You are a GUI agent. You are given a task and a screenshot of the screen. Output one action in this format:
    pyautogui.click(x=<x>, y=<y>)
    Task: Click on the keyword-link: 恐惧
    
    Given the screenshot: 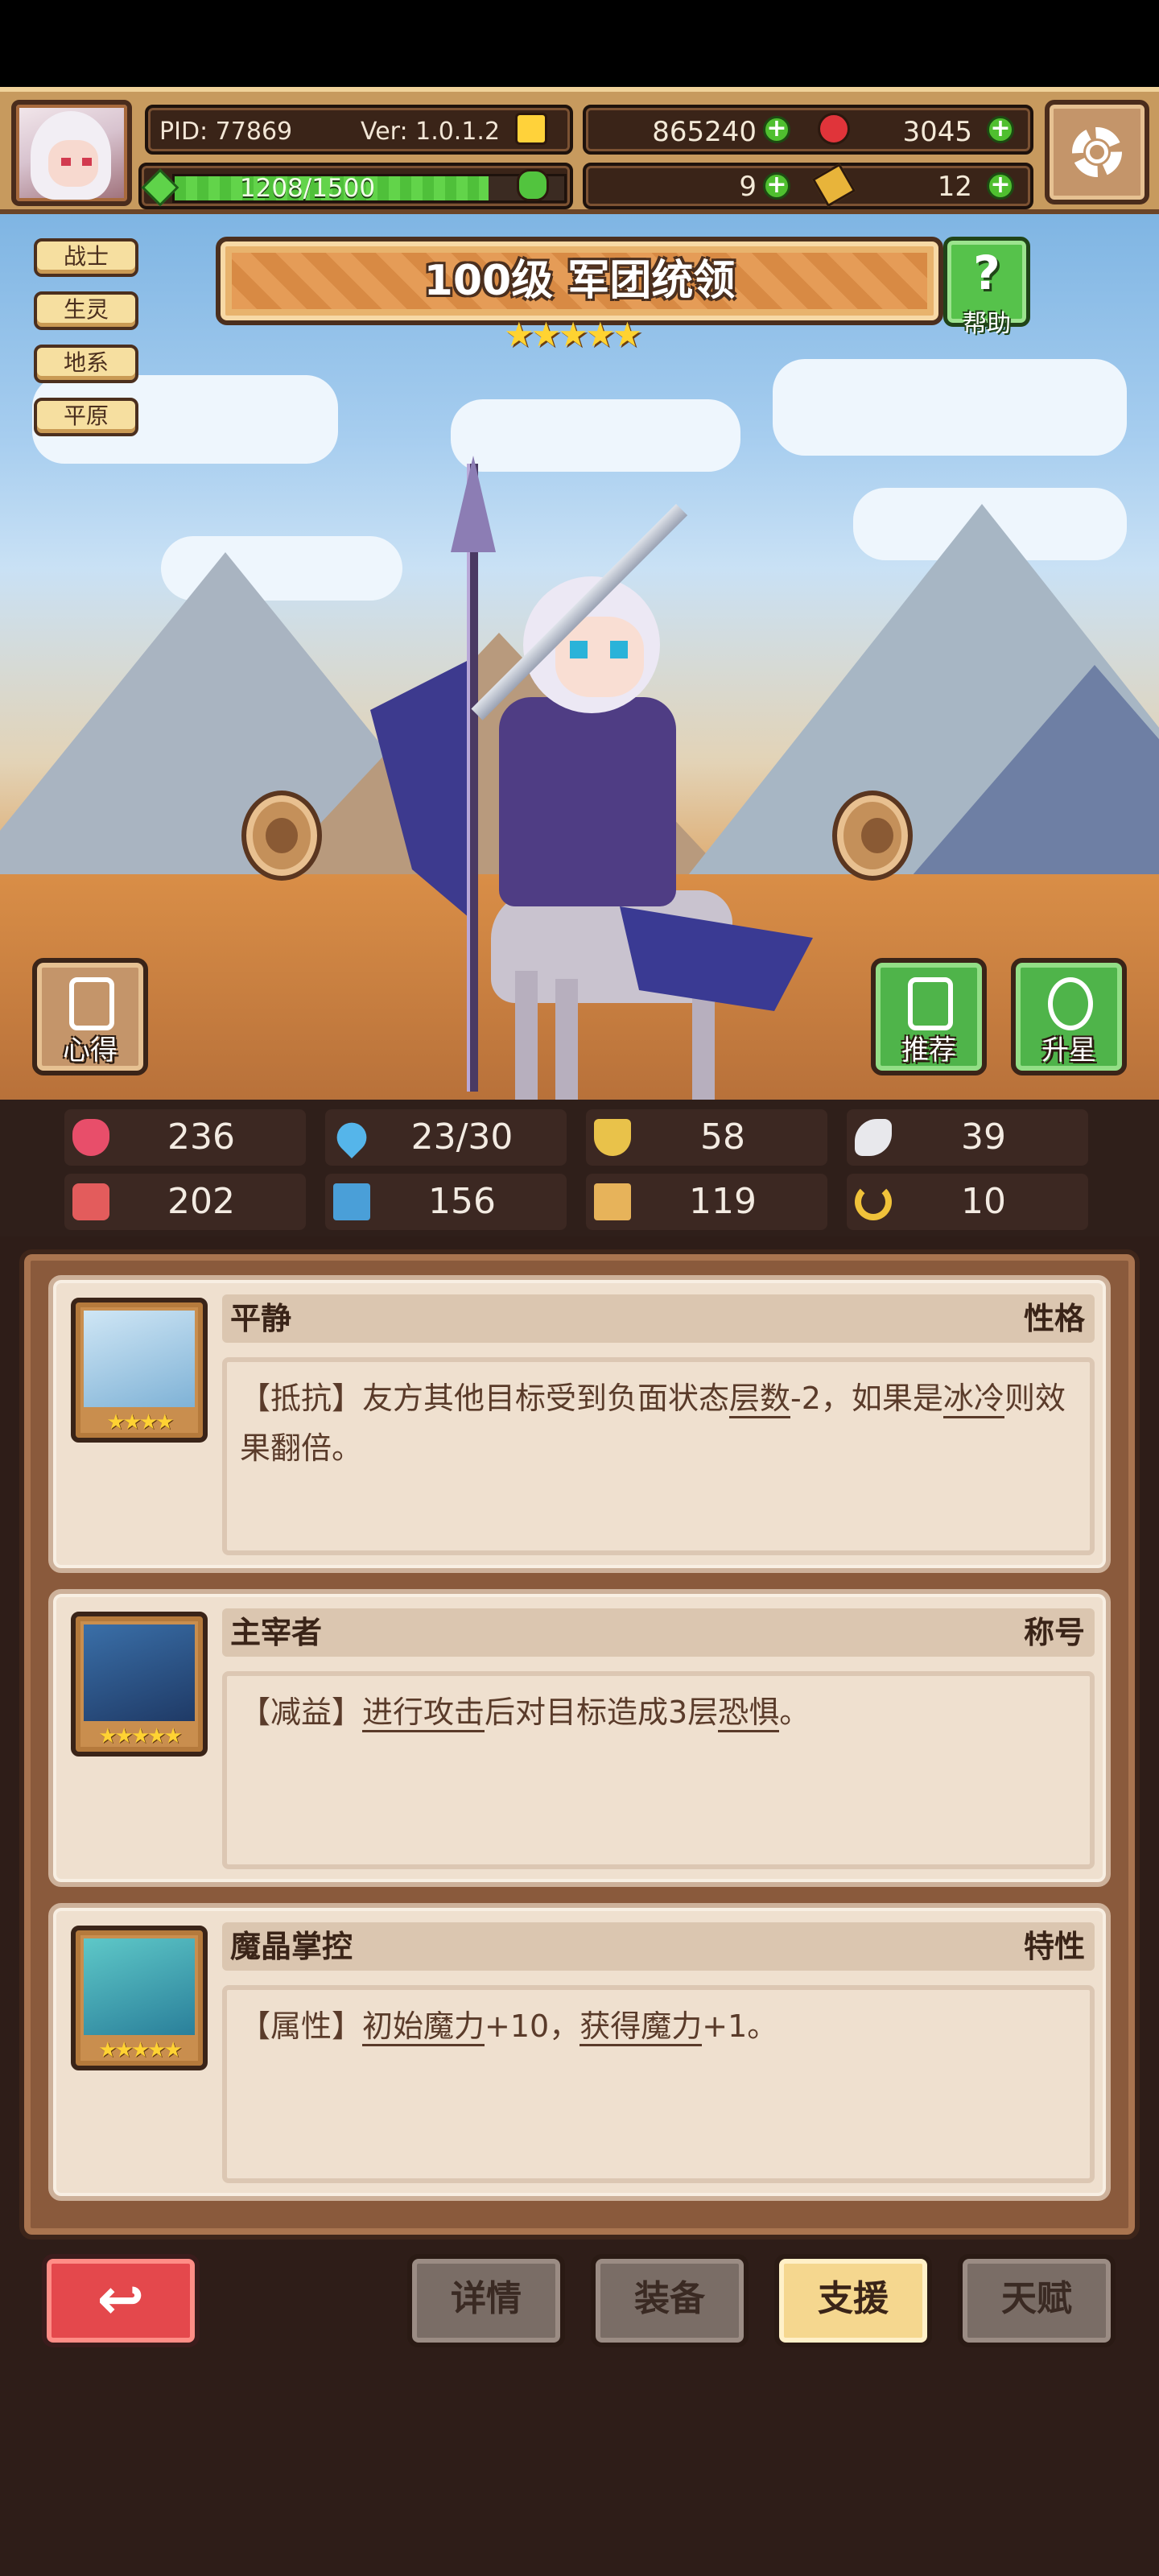 What is the action you would take?
    pyautogui.click(x=749, y=1713)
    